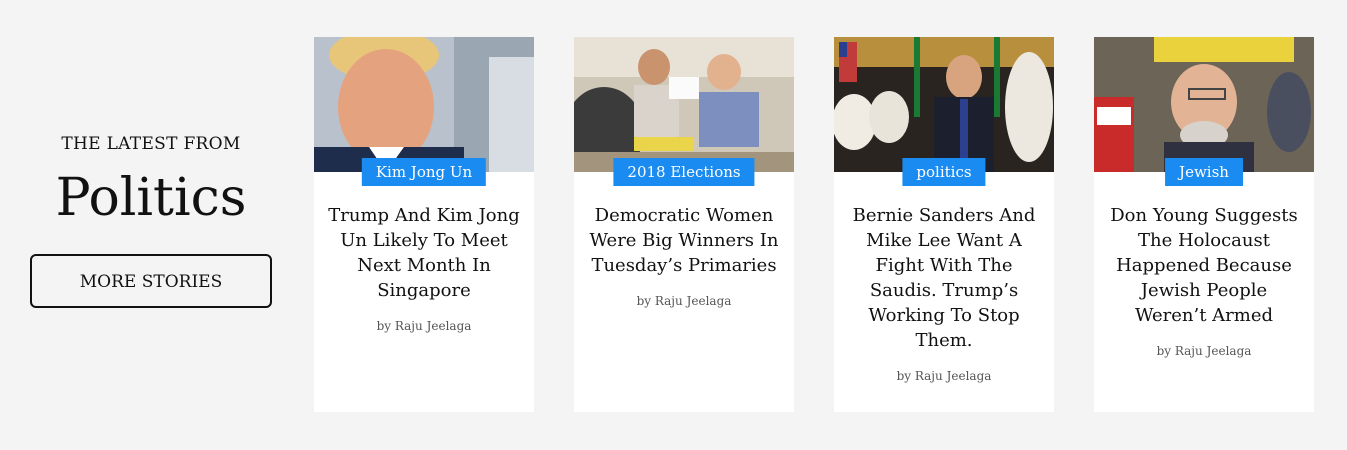  I want to click on story-photo-trump, so click(424, 104).